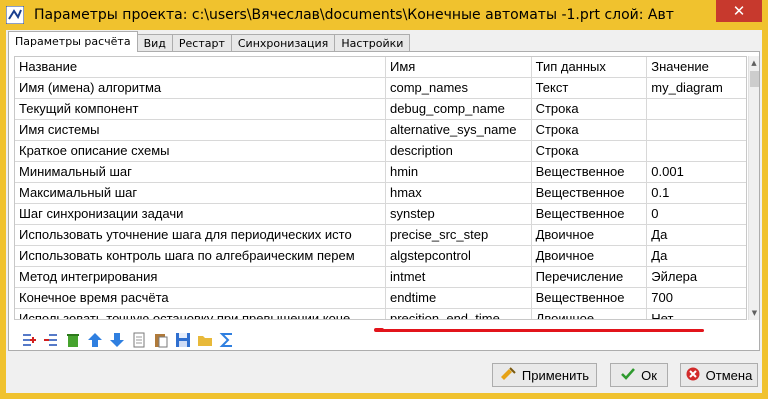  I want to click on paste-icon, so click(161, 340).